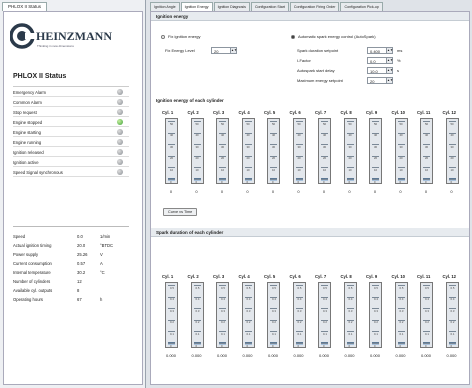 The width and height of the screenshot is (472, 388). Describe the element at coordinates (293, 36) in the screenshot. I see `radio-selected-icon` at that location.